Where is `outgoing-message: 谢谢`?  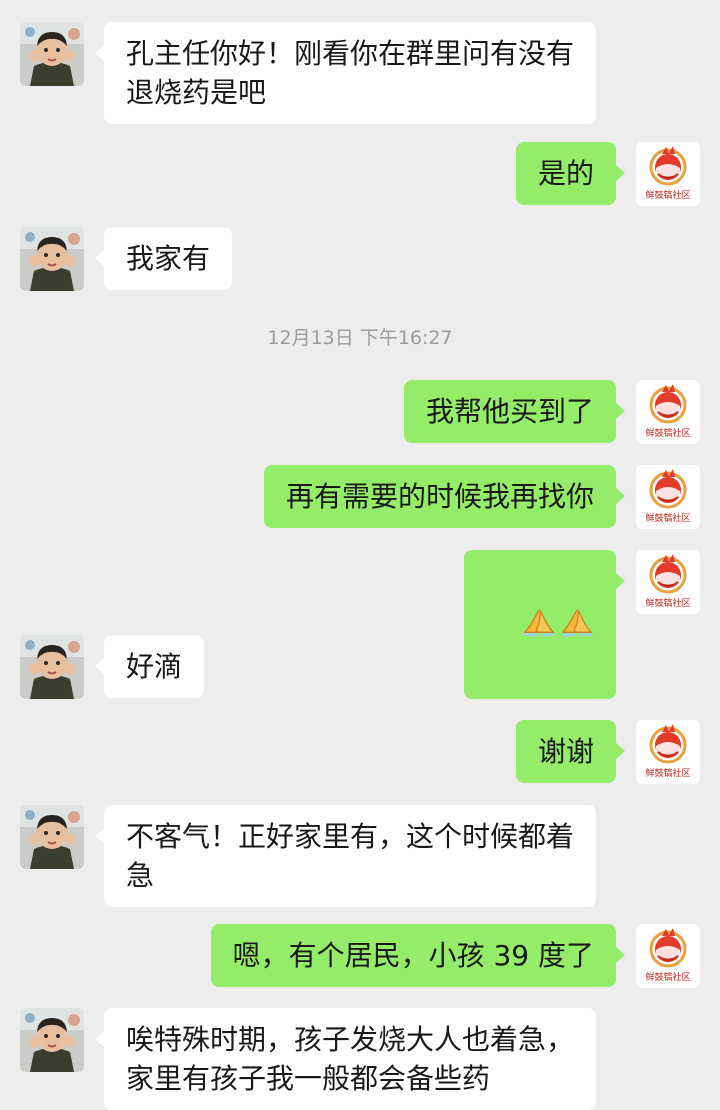
outgoing-message: 谢谢 is located at coordinates (570, 751).